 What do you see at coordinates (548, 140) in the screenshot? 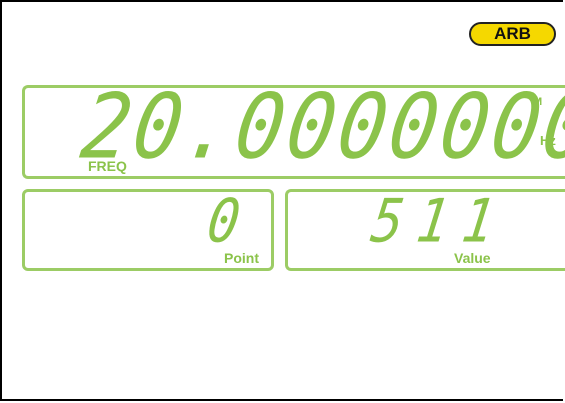
I see `frequency-unit: Hz` at bounding box center [548, 140].